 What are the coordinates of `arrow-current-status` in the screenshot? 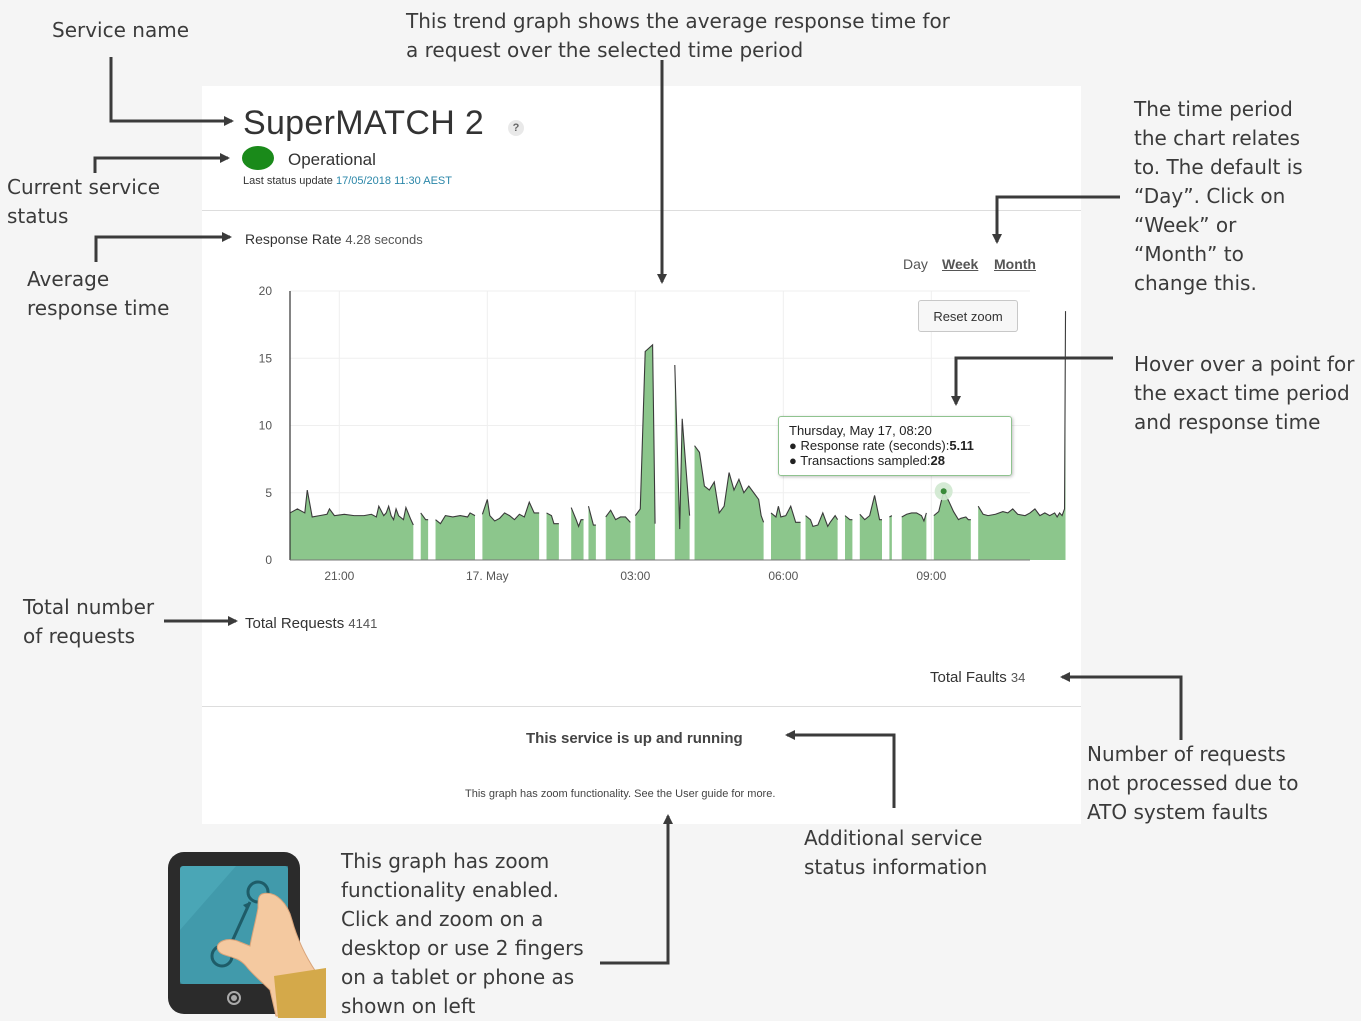 It's located at (161, 163).